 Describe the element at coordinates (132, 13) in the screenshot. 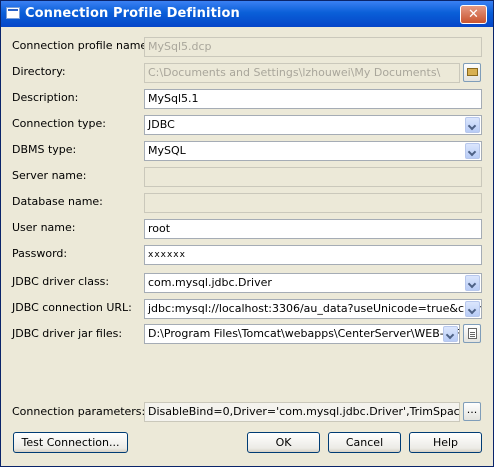

I see `window-title: Connection Profile Definition` at that location.